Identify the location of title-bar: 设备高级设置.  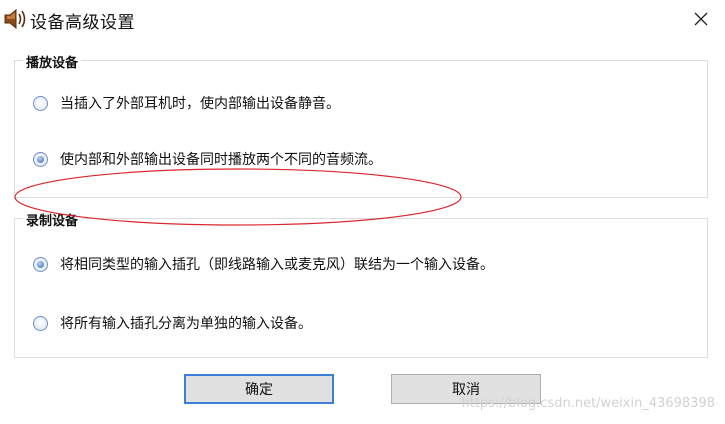
(362, 20).